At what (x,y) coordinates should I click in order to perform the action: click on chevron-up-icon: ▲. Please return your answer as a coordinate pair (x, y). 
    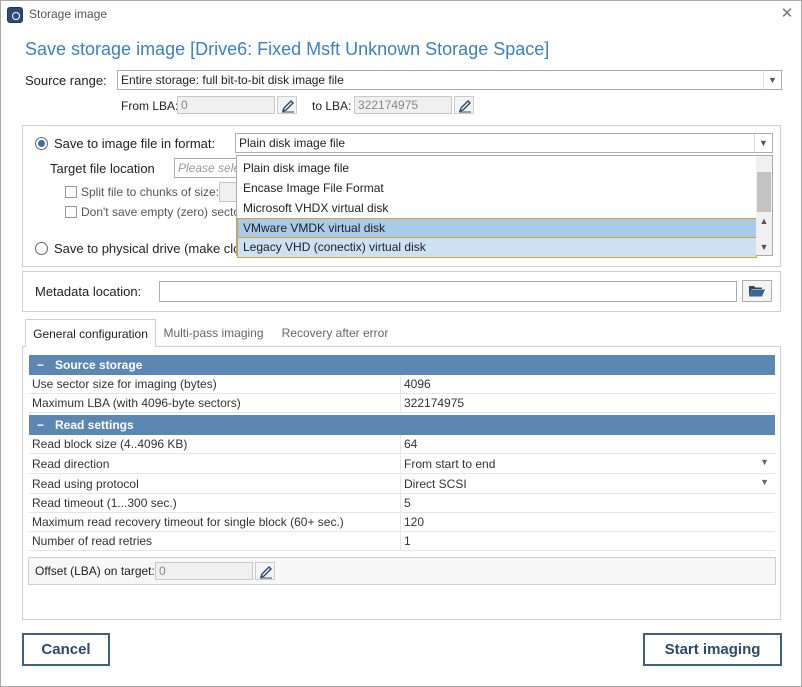
    Looking at the image, I should click on (764, 221).